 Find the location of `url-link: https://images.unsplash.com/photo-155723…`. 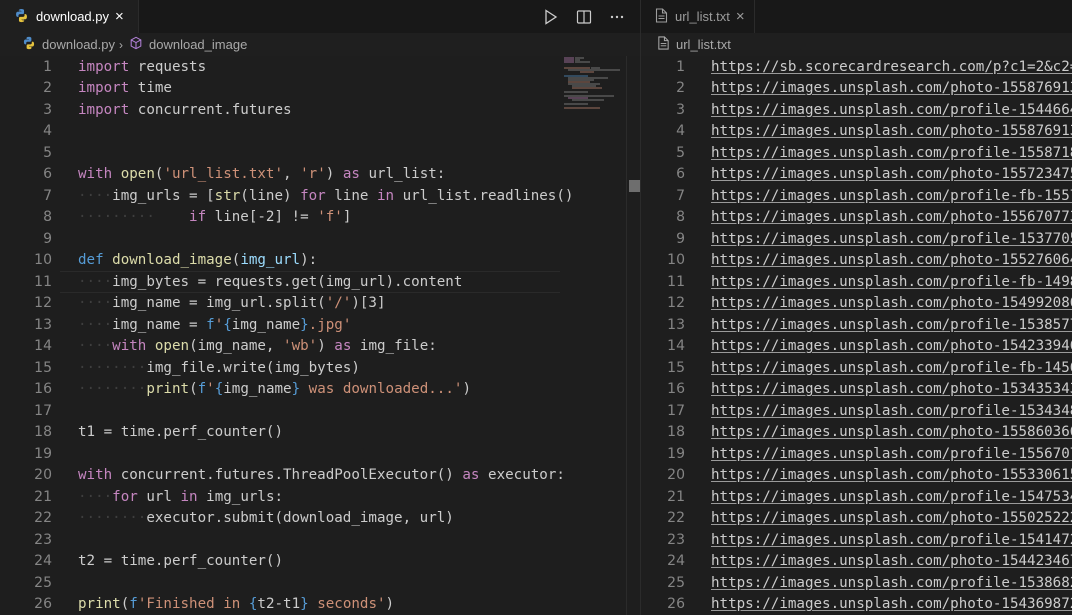

url-link: https://images.unsplash.com/photo-155723… is located at coordinates (891, 174).